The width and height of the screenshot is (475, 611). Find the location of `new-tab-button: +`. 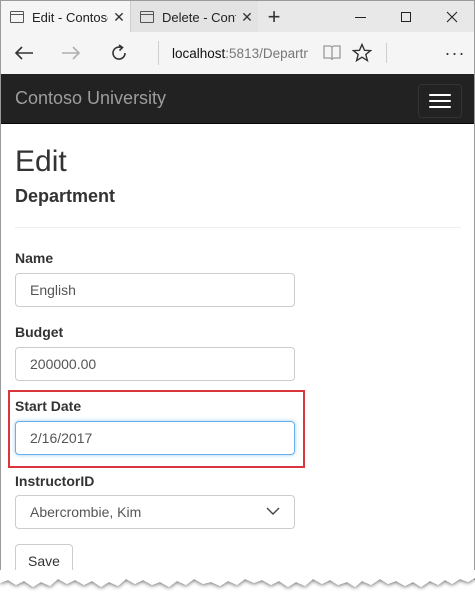

new-tab-button: + is located at coordinates (274, 17).